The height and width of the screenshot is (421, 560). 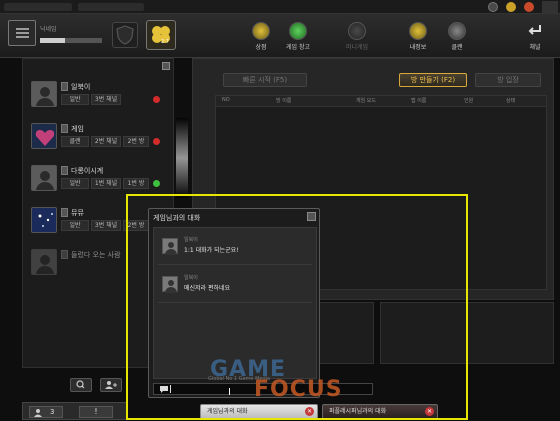 What do you see at coordinates (207, 288) in the screenshot?
I see `message-text: 메신저라 편하네요` at bounding box center [207, 288].